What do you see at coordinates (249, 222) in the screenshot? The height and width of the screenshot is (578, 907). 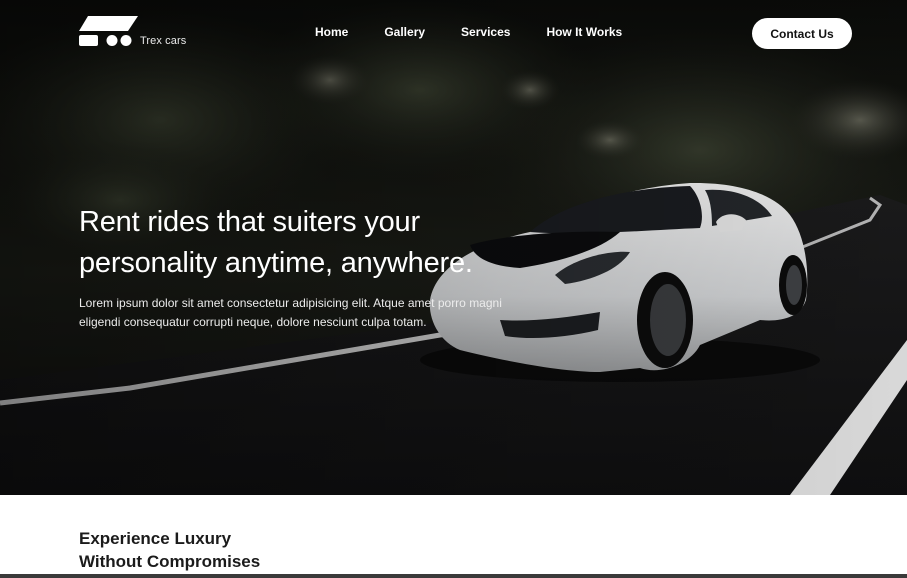 I see `hero-title-line-1: Rent rides that suiters your` at bounding box center [249, 222].